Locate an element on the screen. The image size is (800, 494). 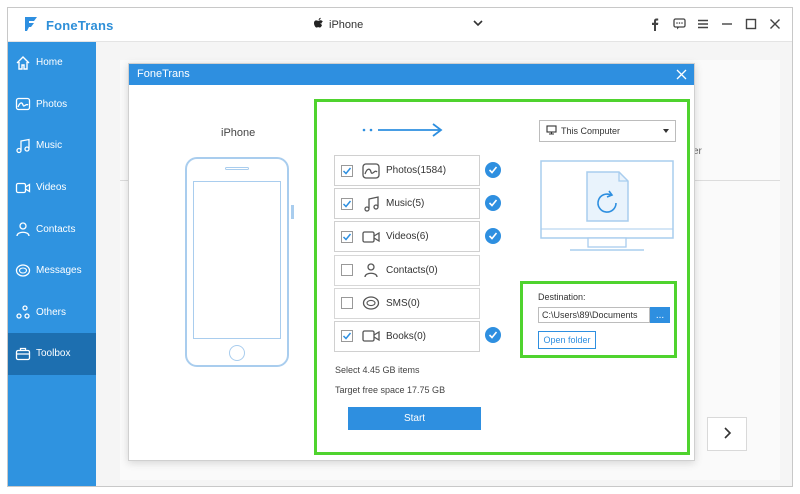
sidebar-item-label: Toolbox is located at coordinates (53, 354).